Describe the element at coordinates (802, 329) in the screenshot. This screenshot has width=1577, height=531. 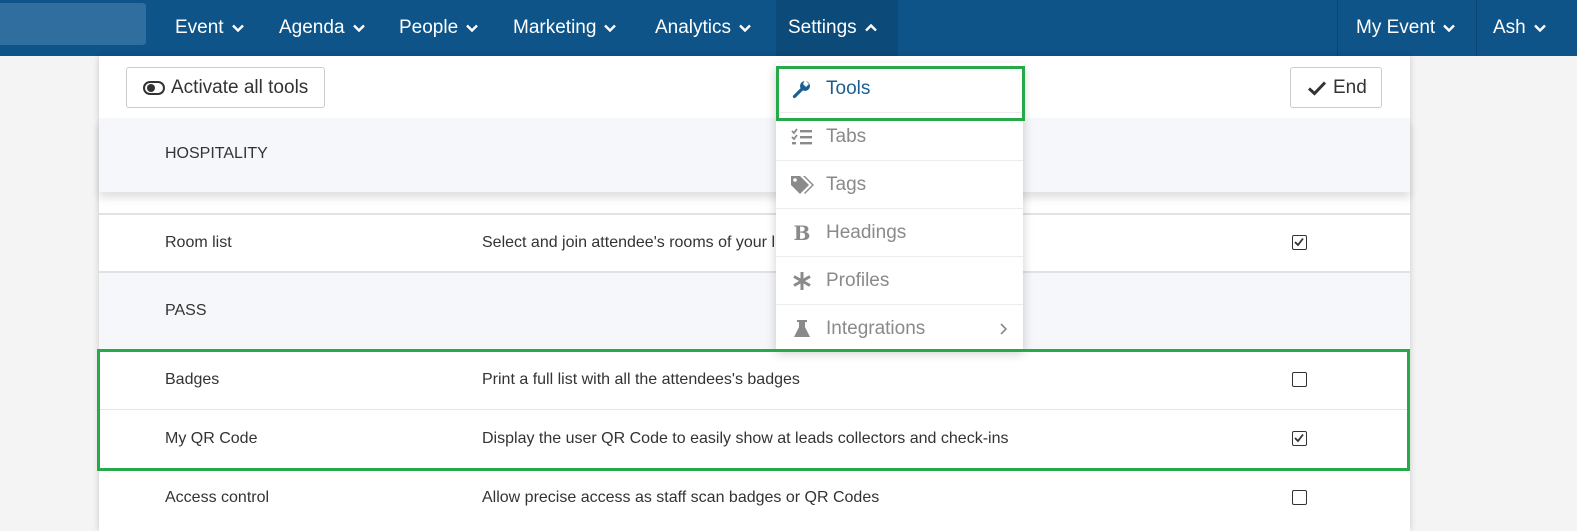
I see `flask-icon` at that location.